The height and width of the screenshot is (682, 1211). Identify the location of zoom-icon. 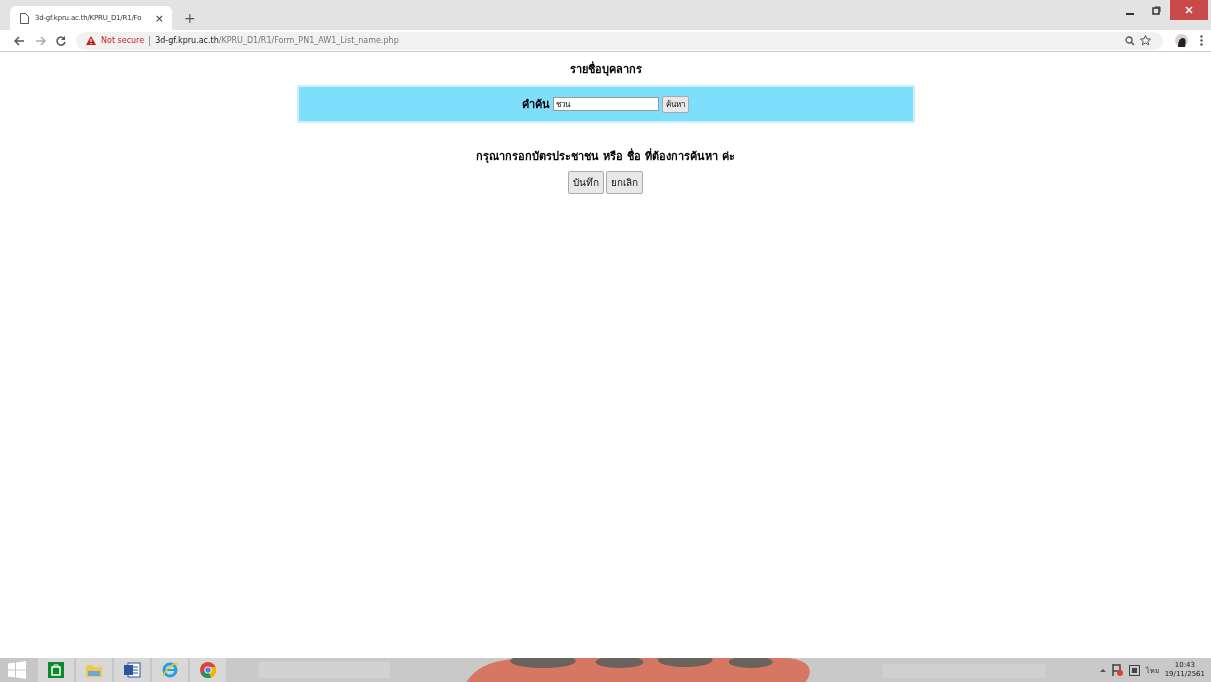
(1130, 40).